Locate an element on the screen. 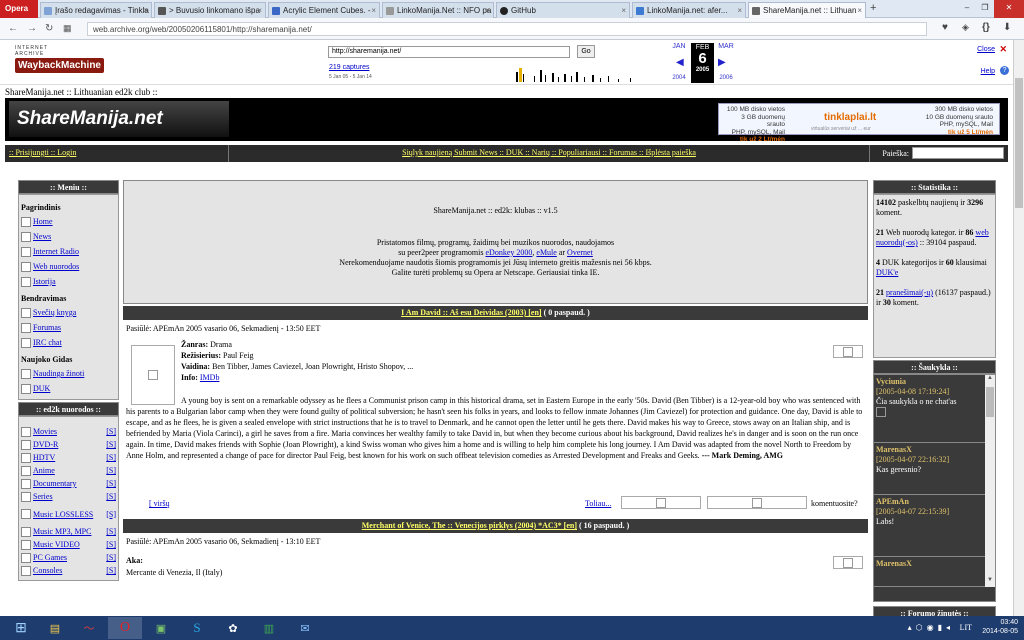 The width and height of the screenshot is (1024, 640). browser-tab: Acrylic Element Cubes. - × is located at coordinates (324, 10).